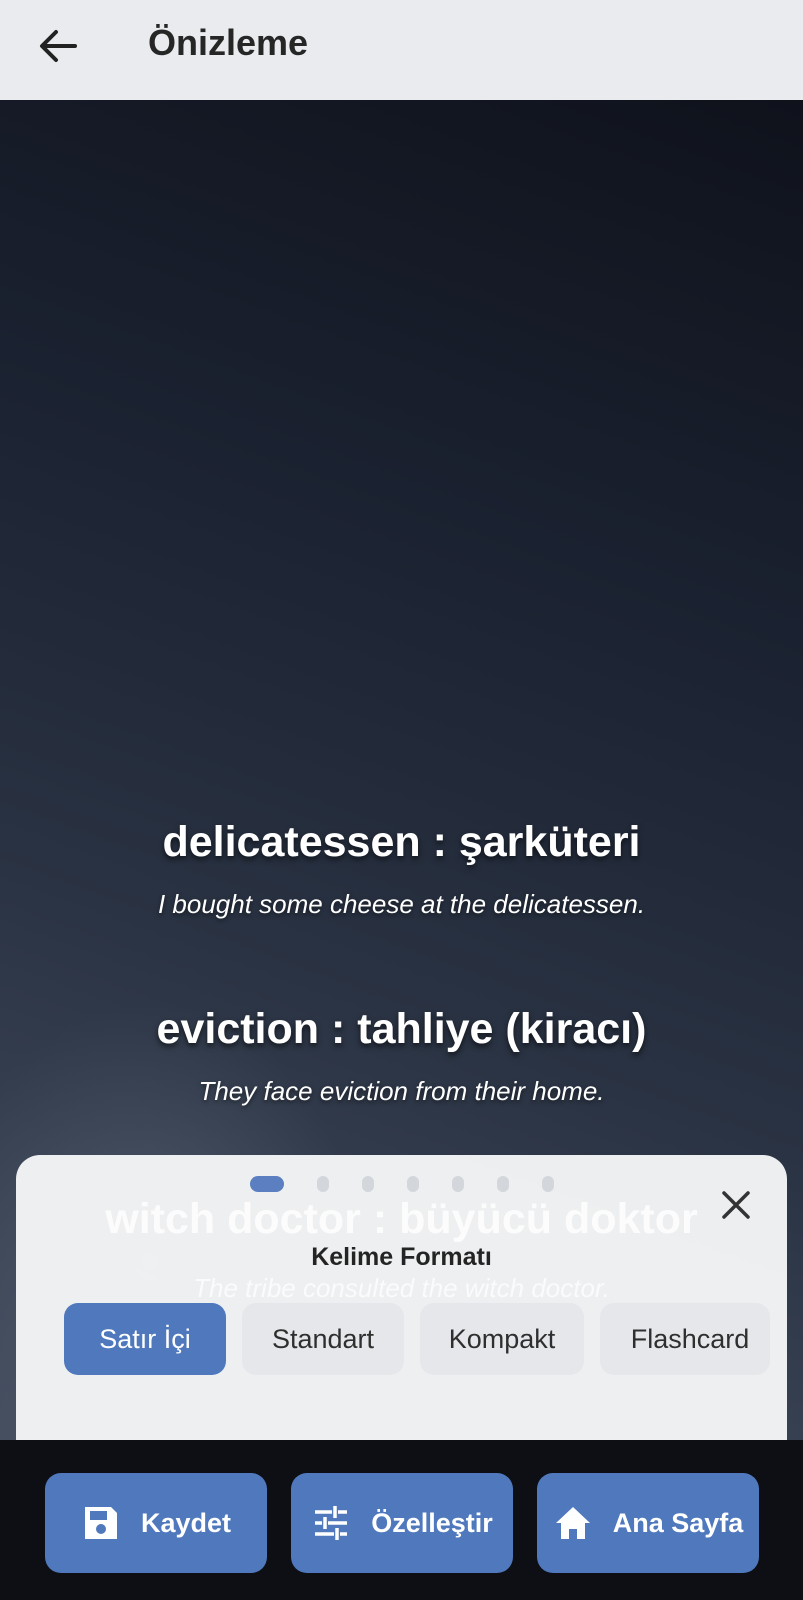  What do you see at coordinates (685, 1339) in the screenshot?
I see `format-option-flashcard: Flashcard` at bounding box center [685, 1339].